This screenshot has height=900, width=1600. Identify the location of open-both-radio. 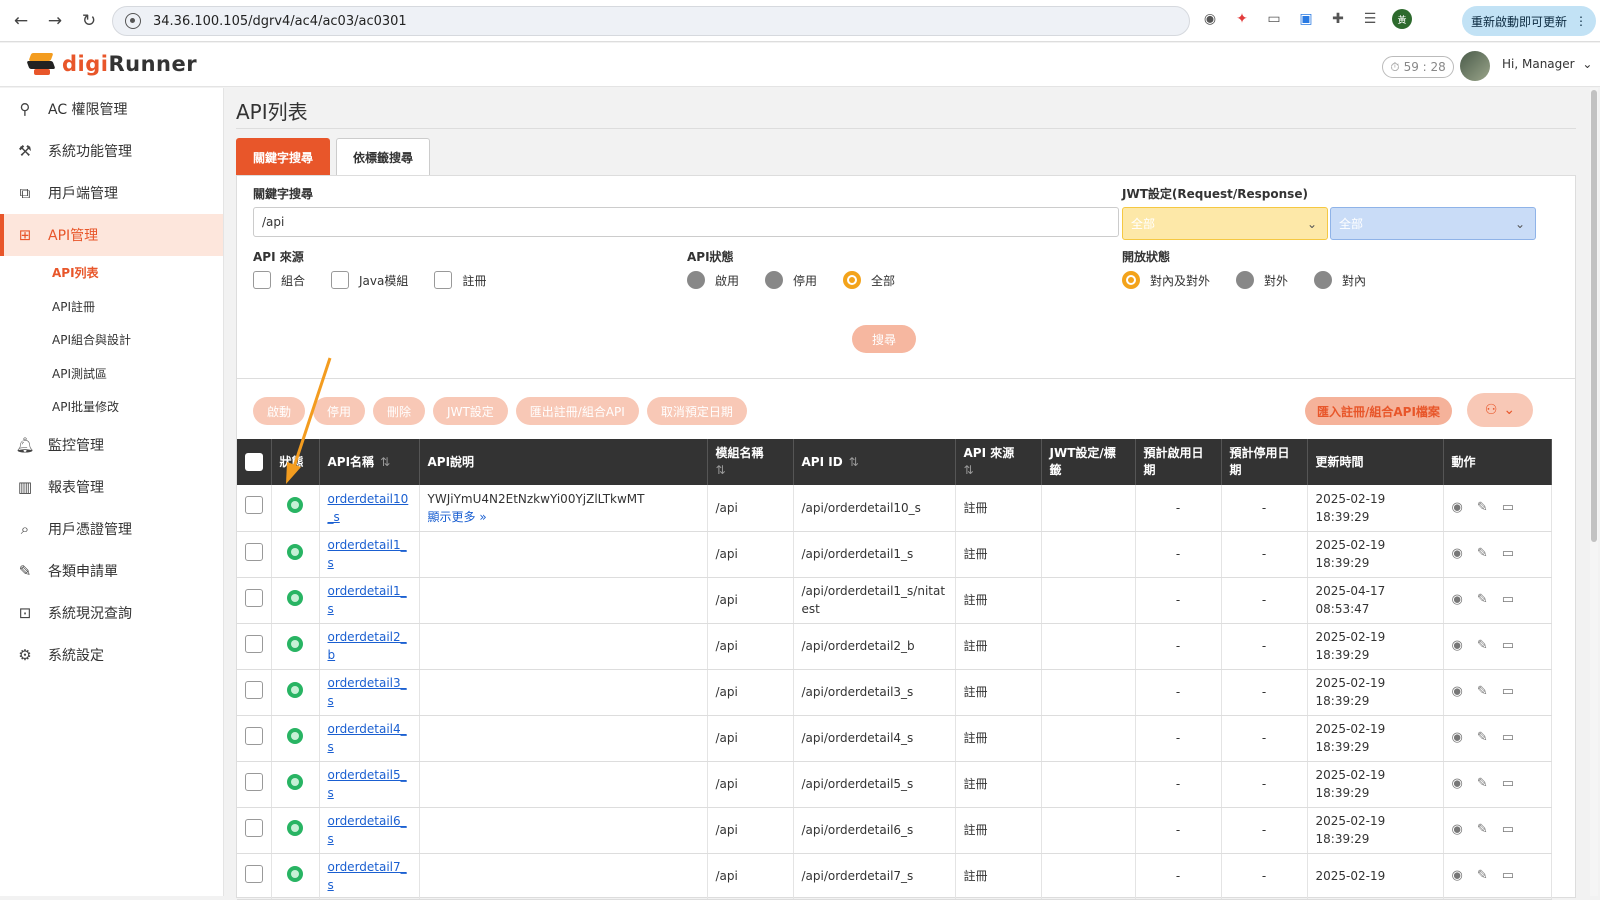
(1131, 280).